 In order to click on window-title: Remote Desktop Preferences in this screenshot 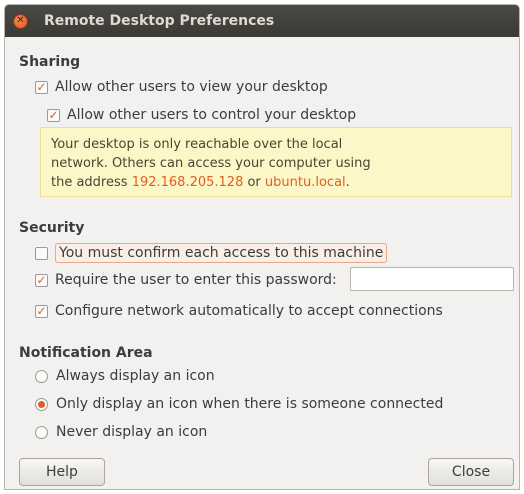, I will do `click(159, 21)`.